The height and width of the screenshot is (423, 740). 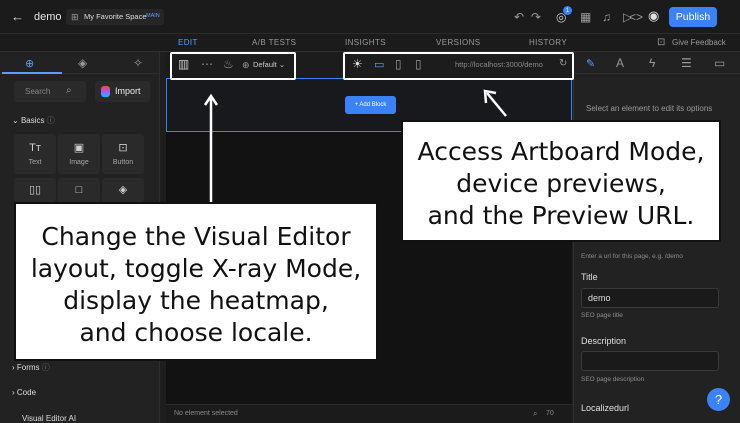 What do you see at coordinates (196, 300) in the screenshot?
I see `callout-layout-line-3: display the heatmap,` at bounding box center [196, 300].